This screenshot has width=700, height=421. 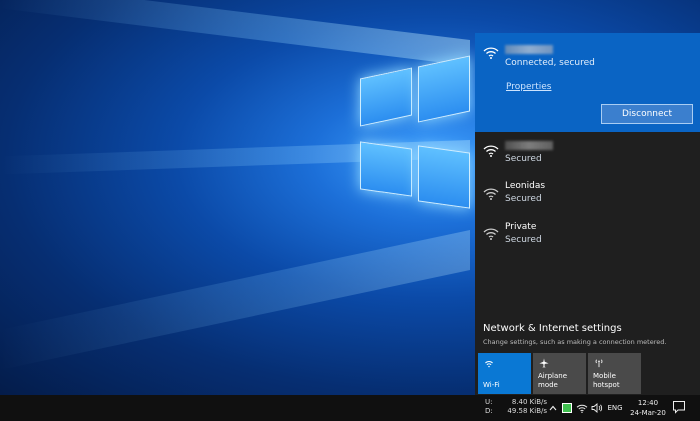 What do you see at coordinates (582, 408) in the screenshot?
I see `wifi-tray-icon` at bounding box center [582, 408].